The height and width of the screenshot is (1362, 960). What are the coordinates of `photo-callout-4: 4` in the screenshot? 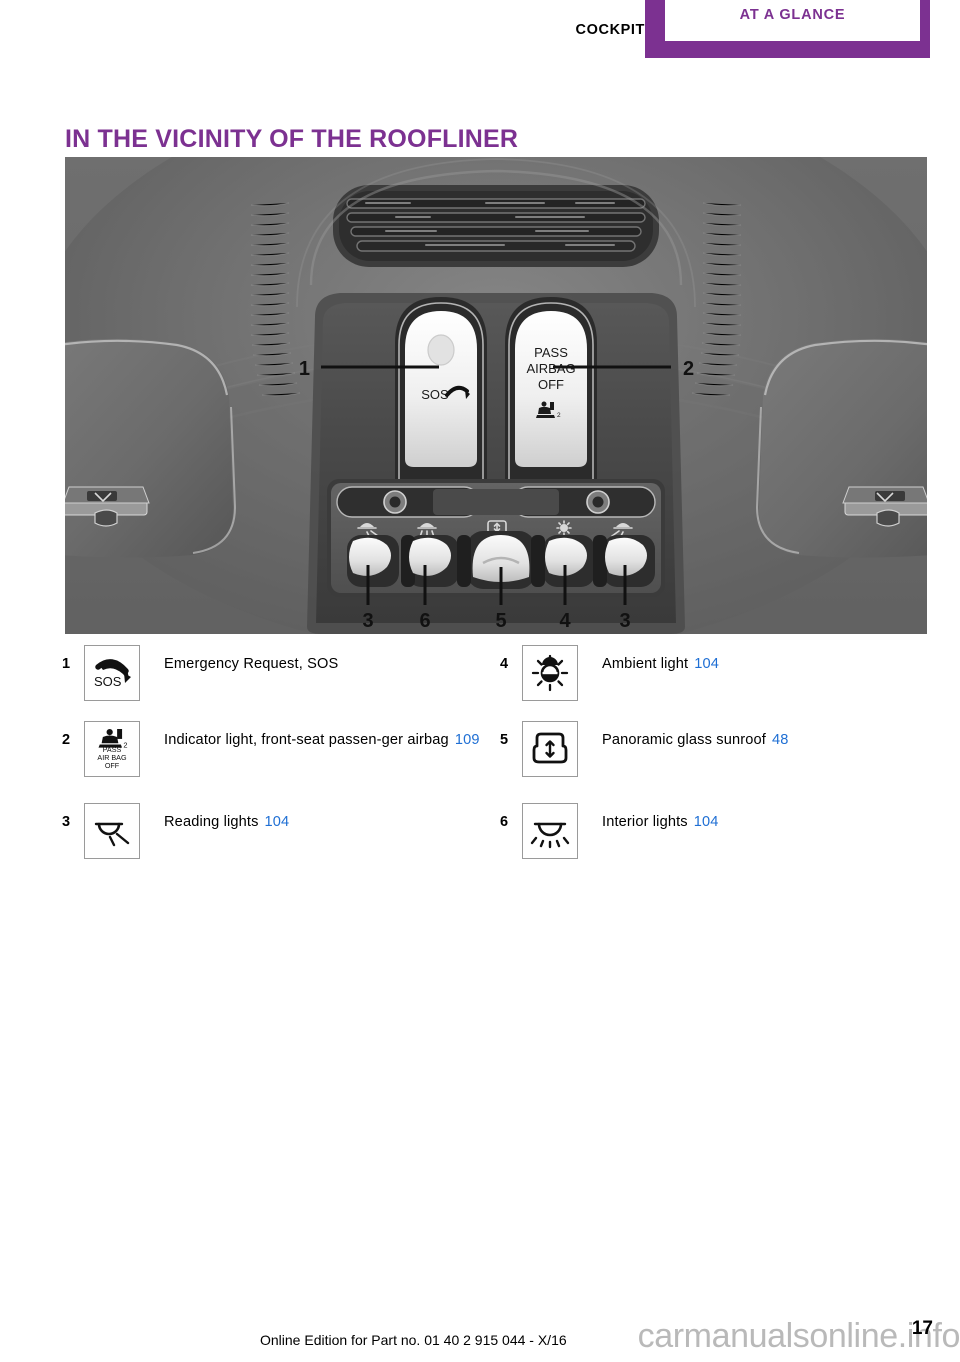 It's located at (565, 621).